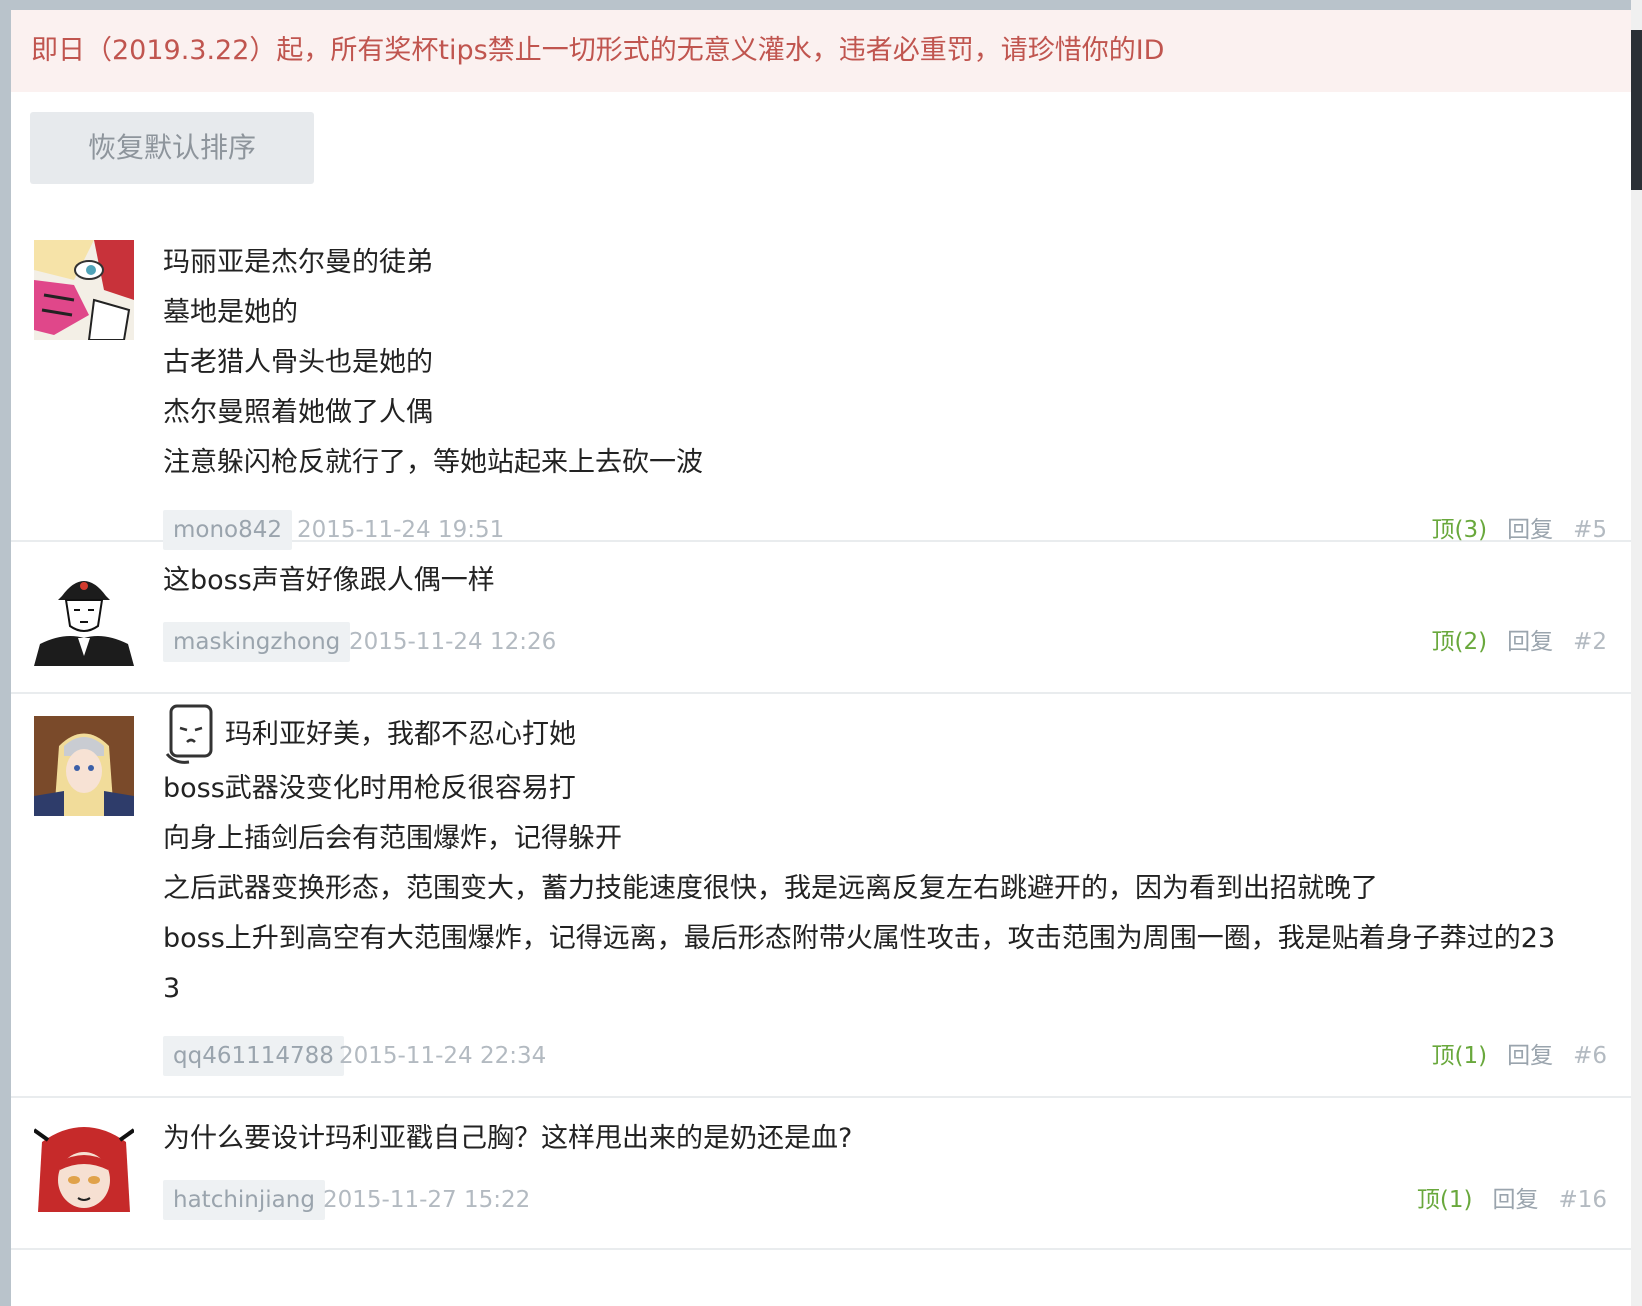 The image size is (1642, 1306). I want to click on username-badge: maskingzhong, so click(257, 642).